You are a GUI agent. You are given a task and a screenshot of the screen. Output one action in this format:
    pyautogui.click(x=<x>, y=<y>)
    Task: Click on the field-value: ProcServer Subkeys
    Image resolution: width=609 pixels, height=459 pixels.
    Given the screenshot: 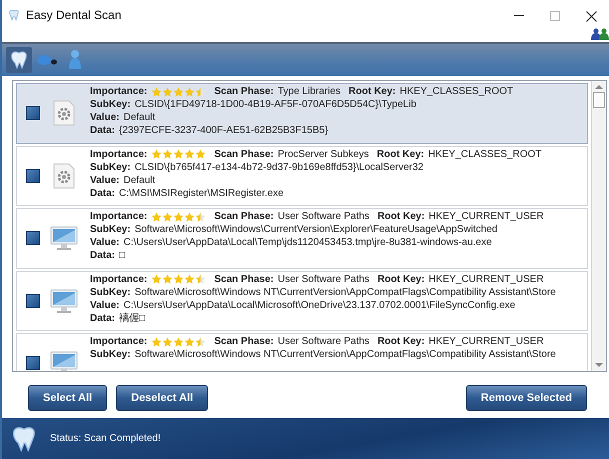 What is the action you would take?
    pyautogui.click(x=323, y=154)
    